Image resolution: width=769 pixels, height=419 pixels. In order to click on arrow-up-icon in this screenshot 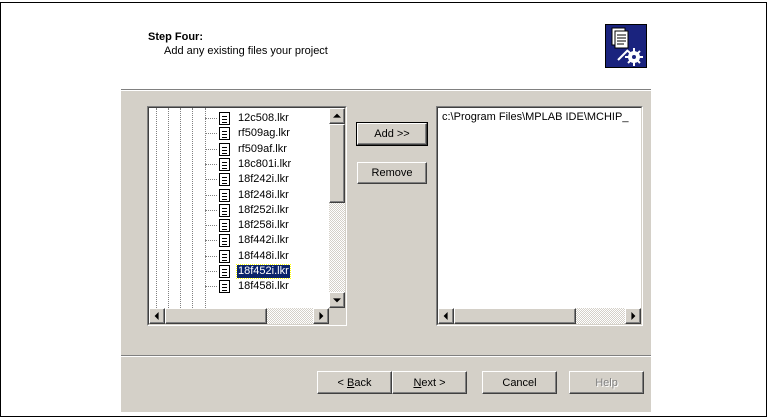, I will do `click(337, 115)`.